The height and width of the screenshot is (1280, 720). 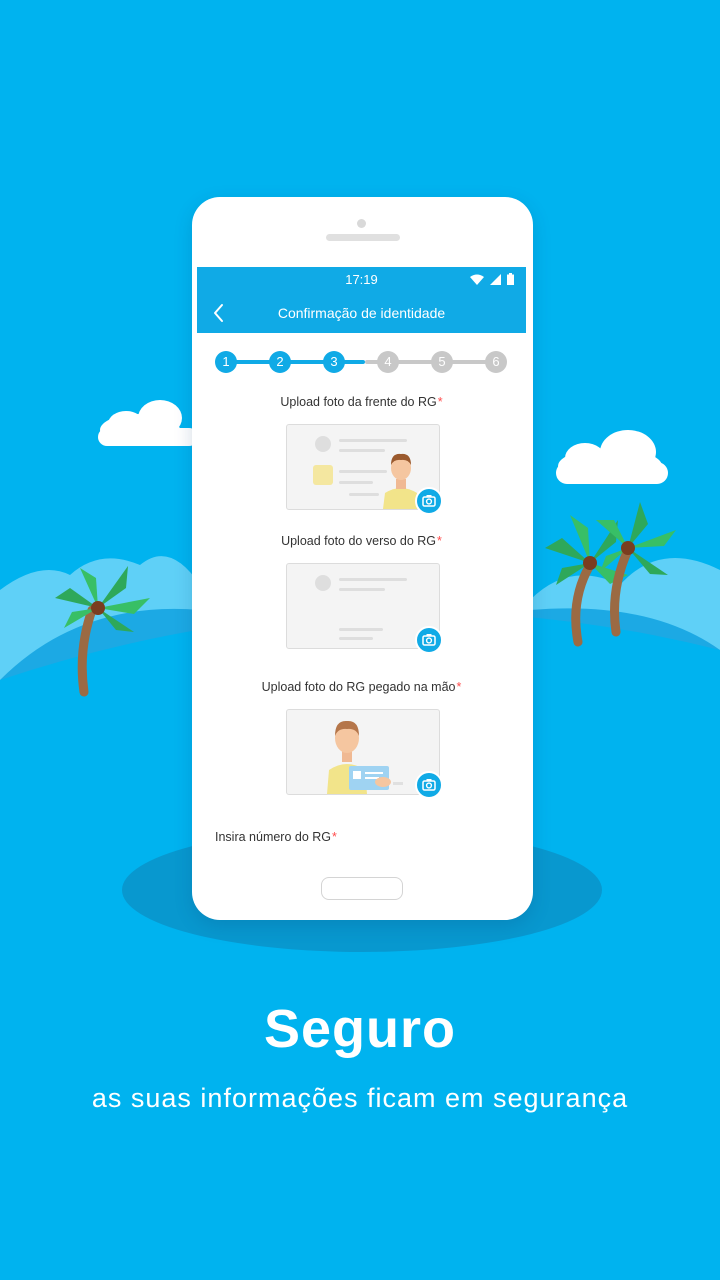 I want to click on signal-icon, so click(x=495, y=279).